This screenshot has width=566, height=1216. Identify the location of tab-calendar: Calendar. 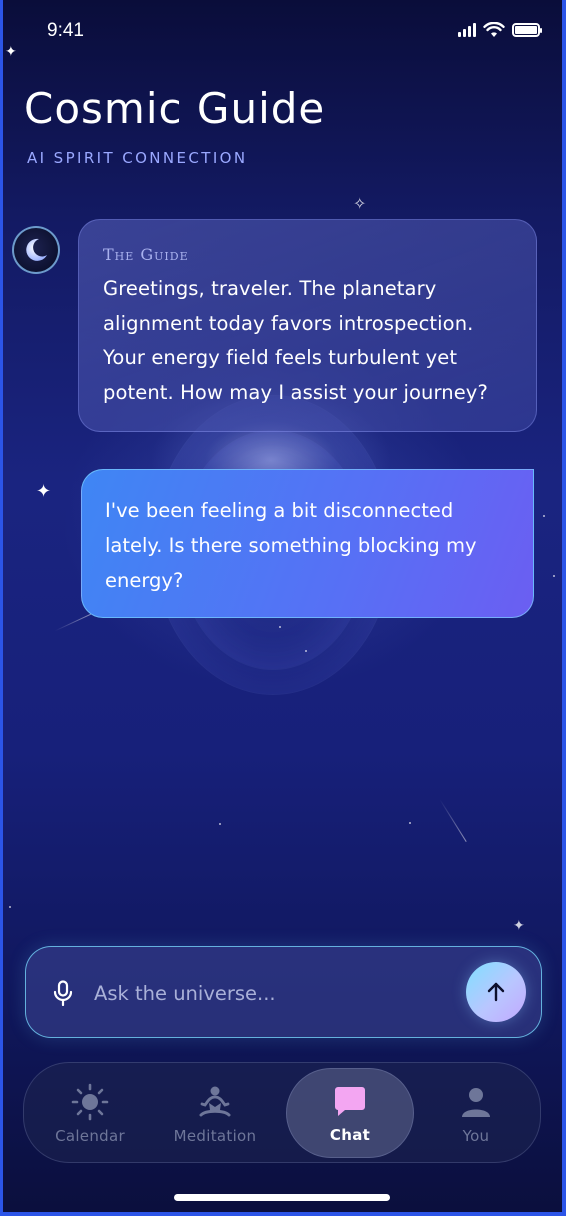
(90, 1113).